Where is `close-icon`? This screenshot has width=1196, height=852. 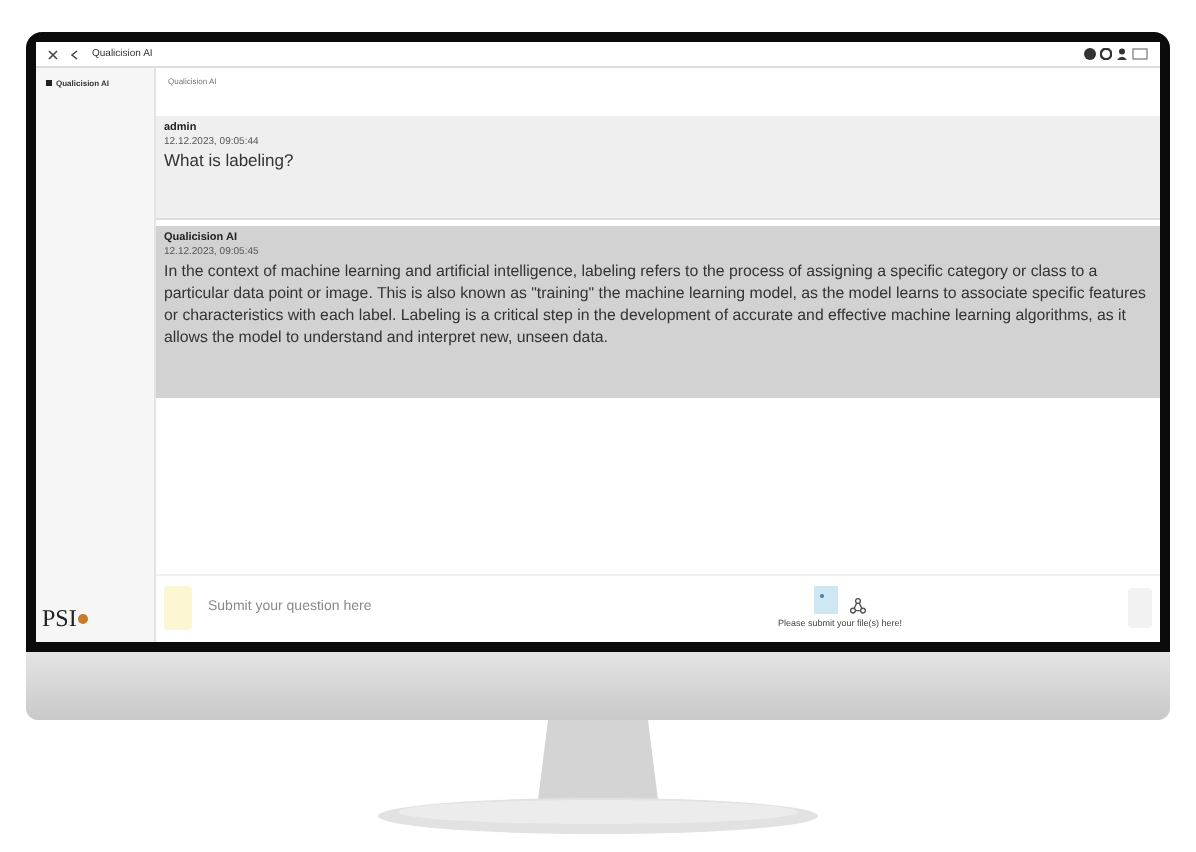
close-icon is located at coordinates (53, 54).